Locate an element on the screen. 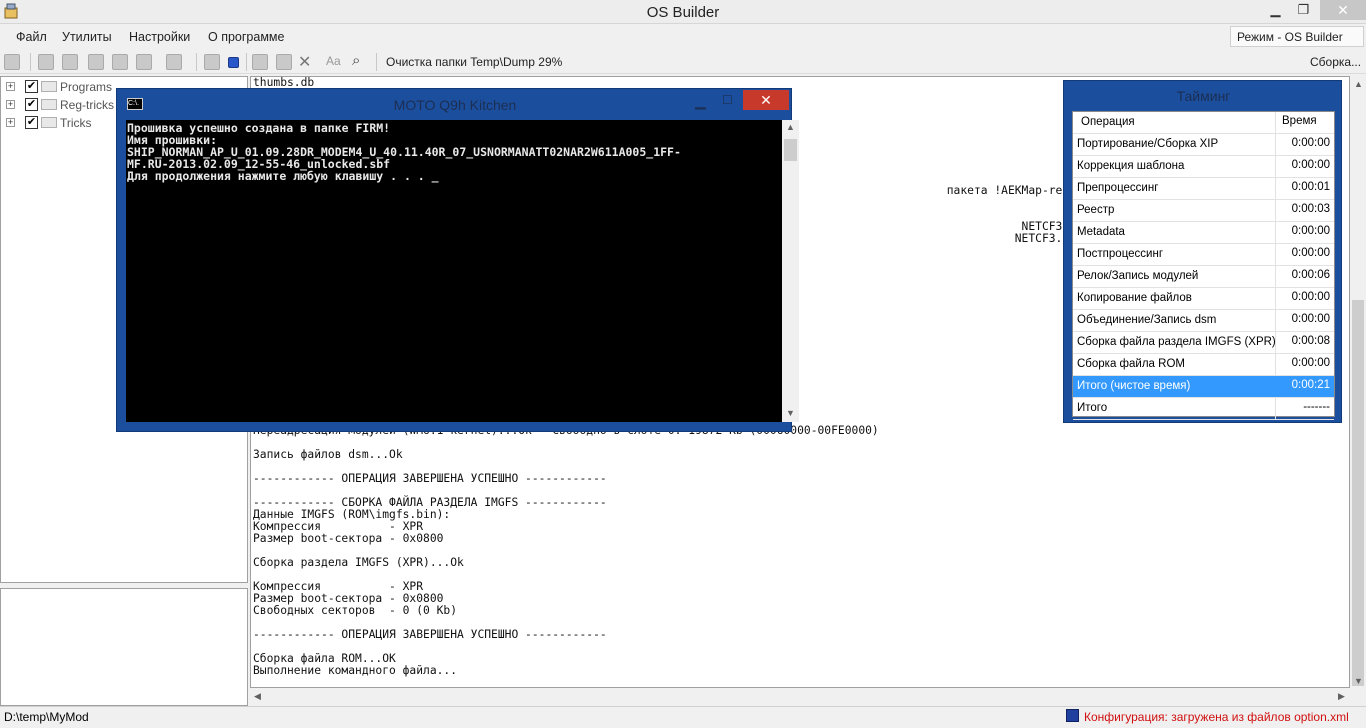 The image size is (1366, 728). timing-row: Итого ------- is located at coordinates (1203, 409).